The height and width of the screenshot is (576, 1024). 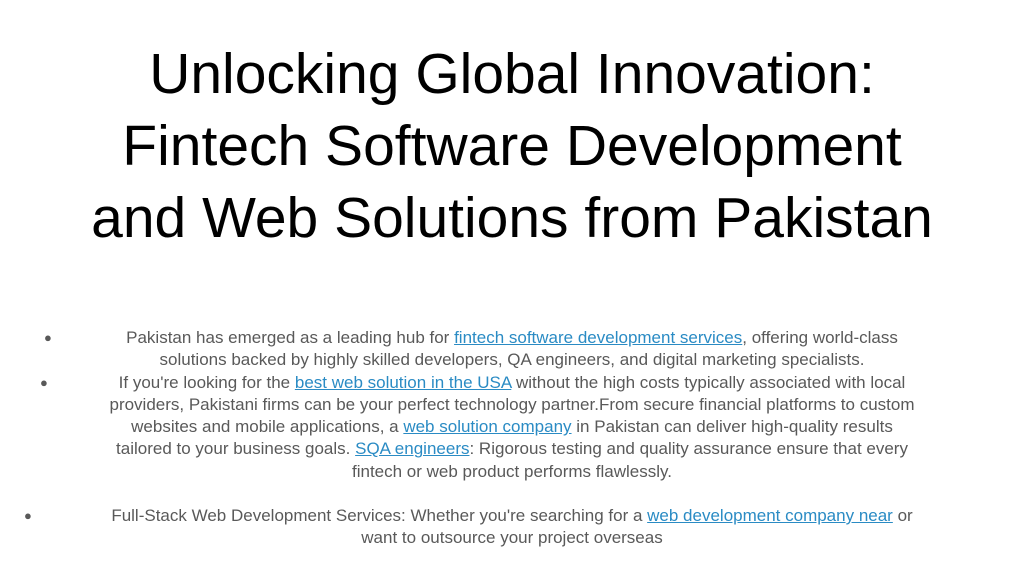 I want to click on bullet-text: , offering world-class, so click(x=820, y=337).